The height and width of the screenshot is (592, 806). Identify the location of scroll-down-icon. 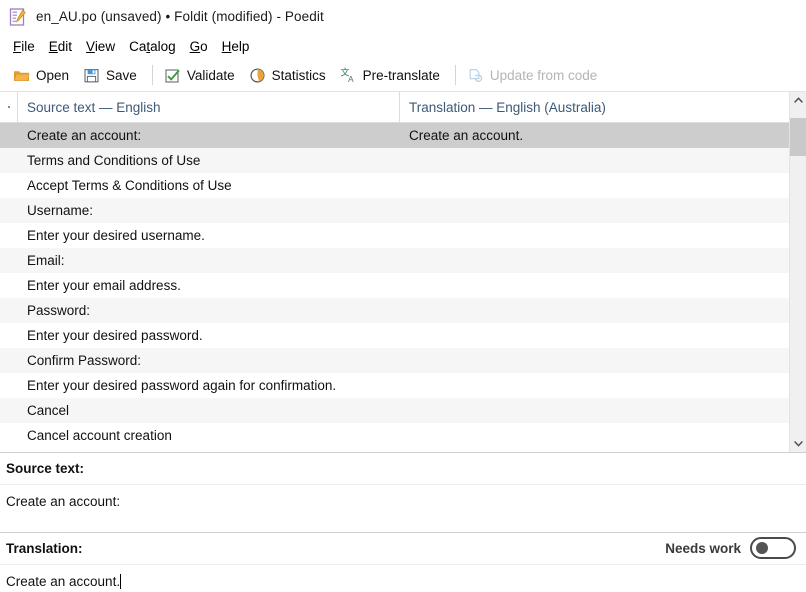
(798, 443).